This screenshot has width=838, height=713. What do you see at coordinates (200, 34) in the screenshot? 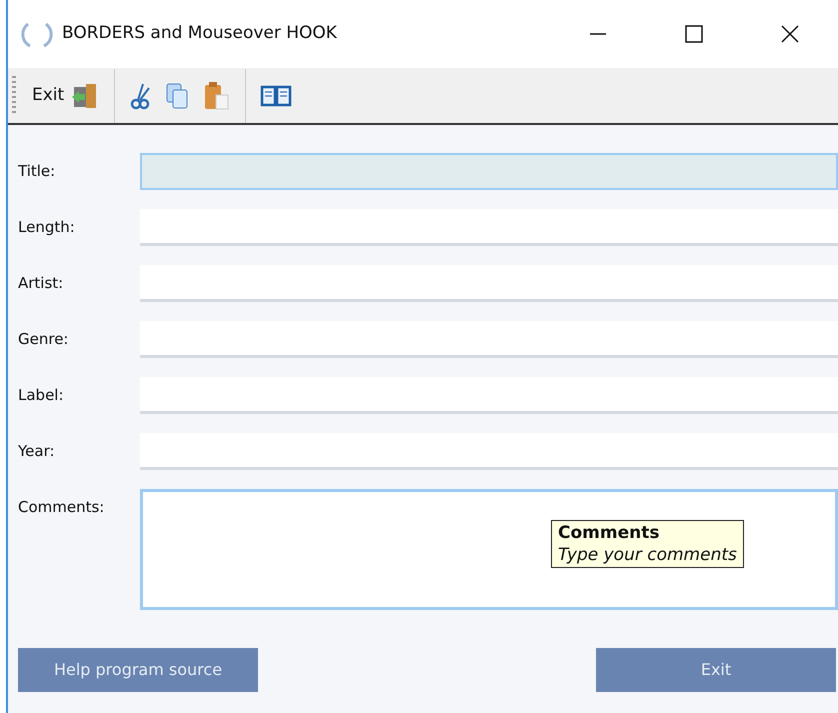
I see `window-title: BORDERS and Mouseover HOOK` at bounding box center [200, 34].